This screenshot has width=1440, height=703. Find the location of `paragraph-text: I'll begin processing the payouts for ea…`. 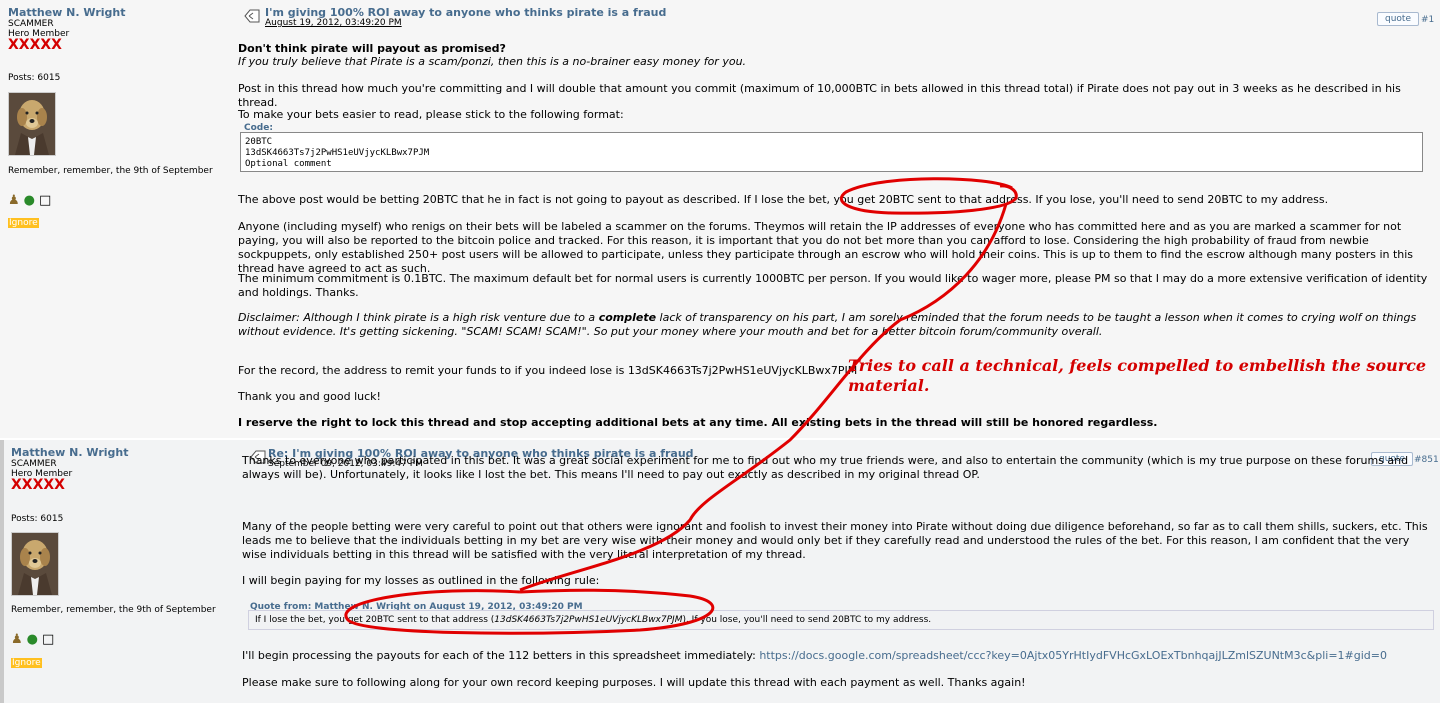

paragraph-text: I'll begin processing the payouts for ea… is located at coordinates (501, 655).